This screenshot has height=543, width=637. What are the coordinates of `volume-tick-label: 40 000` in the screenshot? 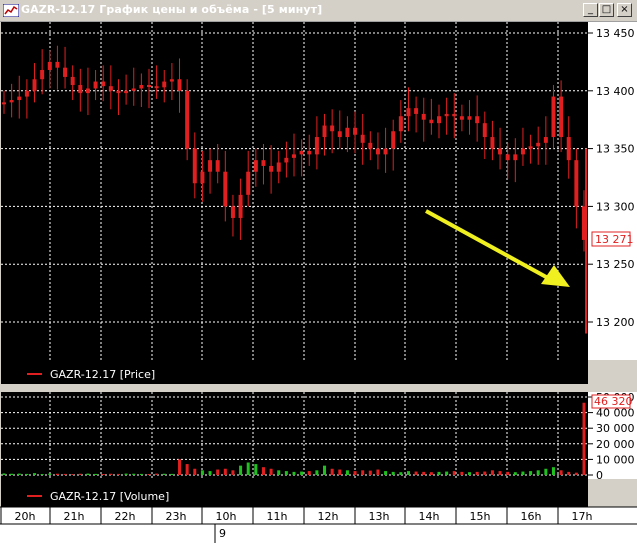 It's located at (615, 413).